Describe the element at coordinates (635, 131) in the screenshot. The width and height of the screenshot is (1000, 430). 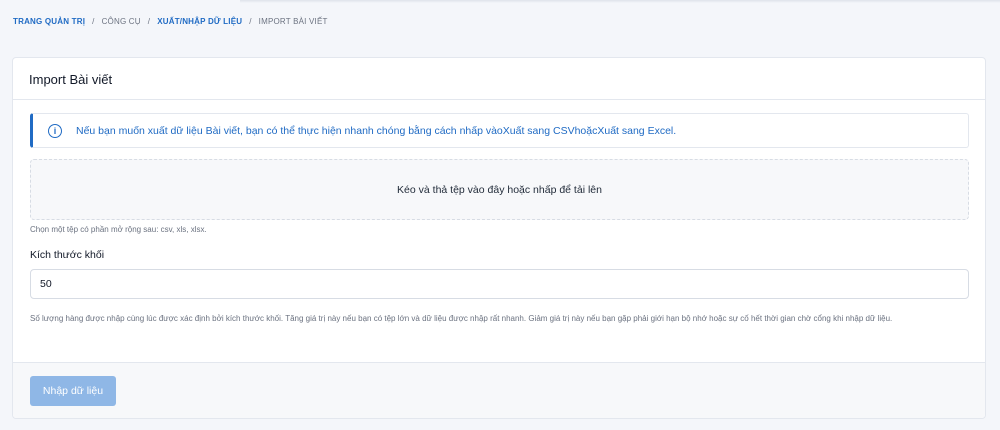
I see `export-excel-link: Xuất sang Excel` at that location.